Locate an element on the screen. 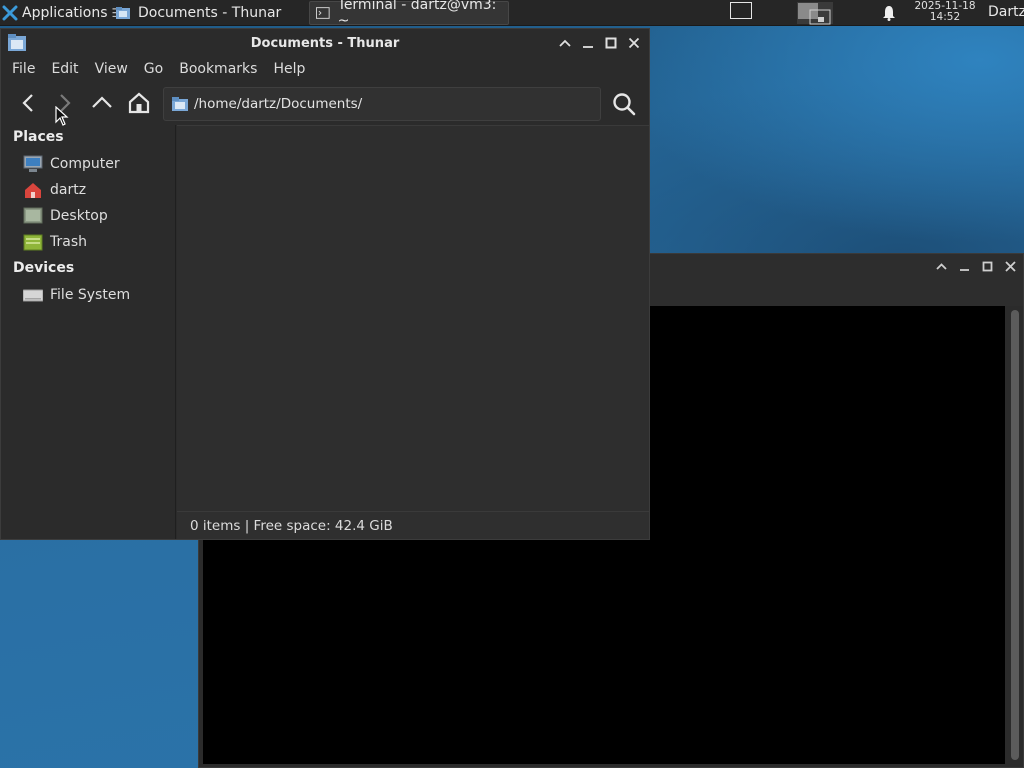 The image size is (1024, 768). location-bar: /home/dartz/Documents/ is located at coordinates (382, 104).